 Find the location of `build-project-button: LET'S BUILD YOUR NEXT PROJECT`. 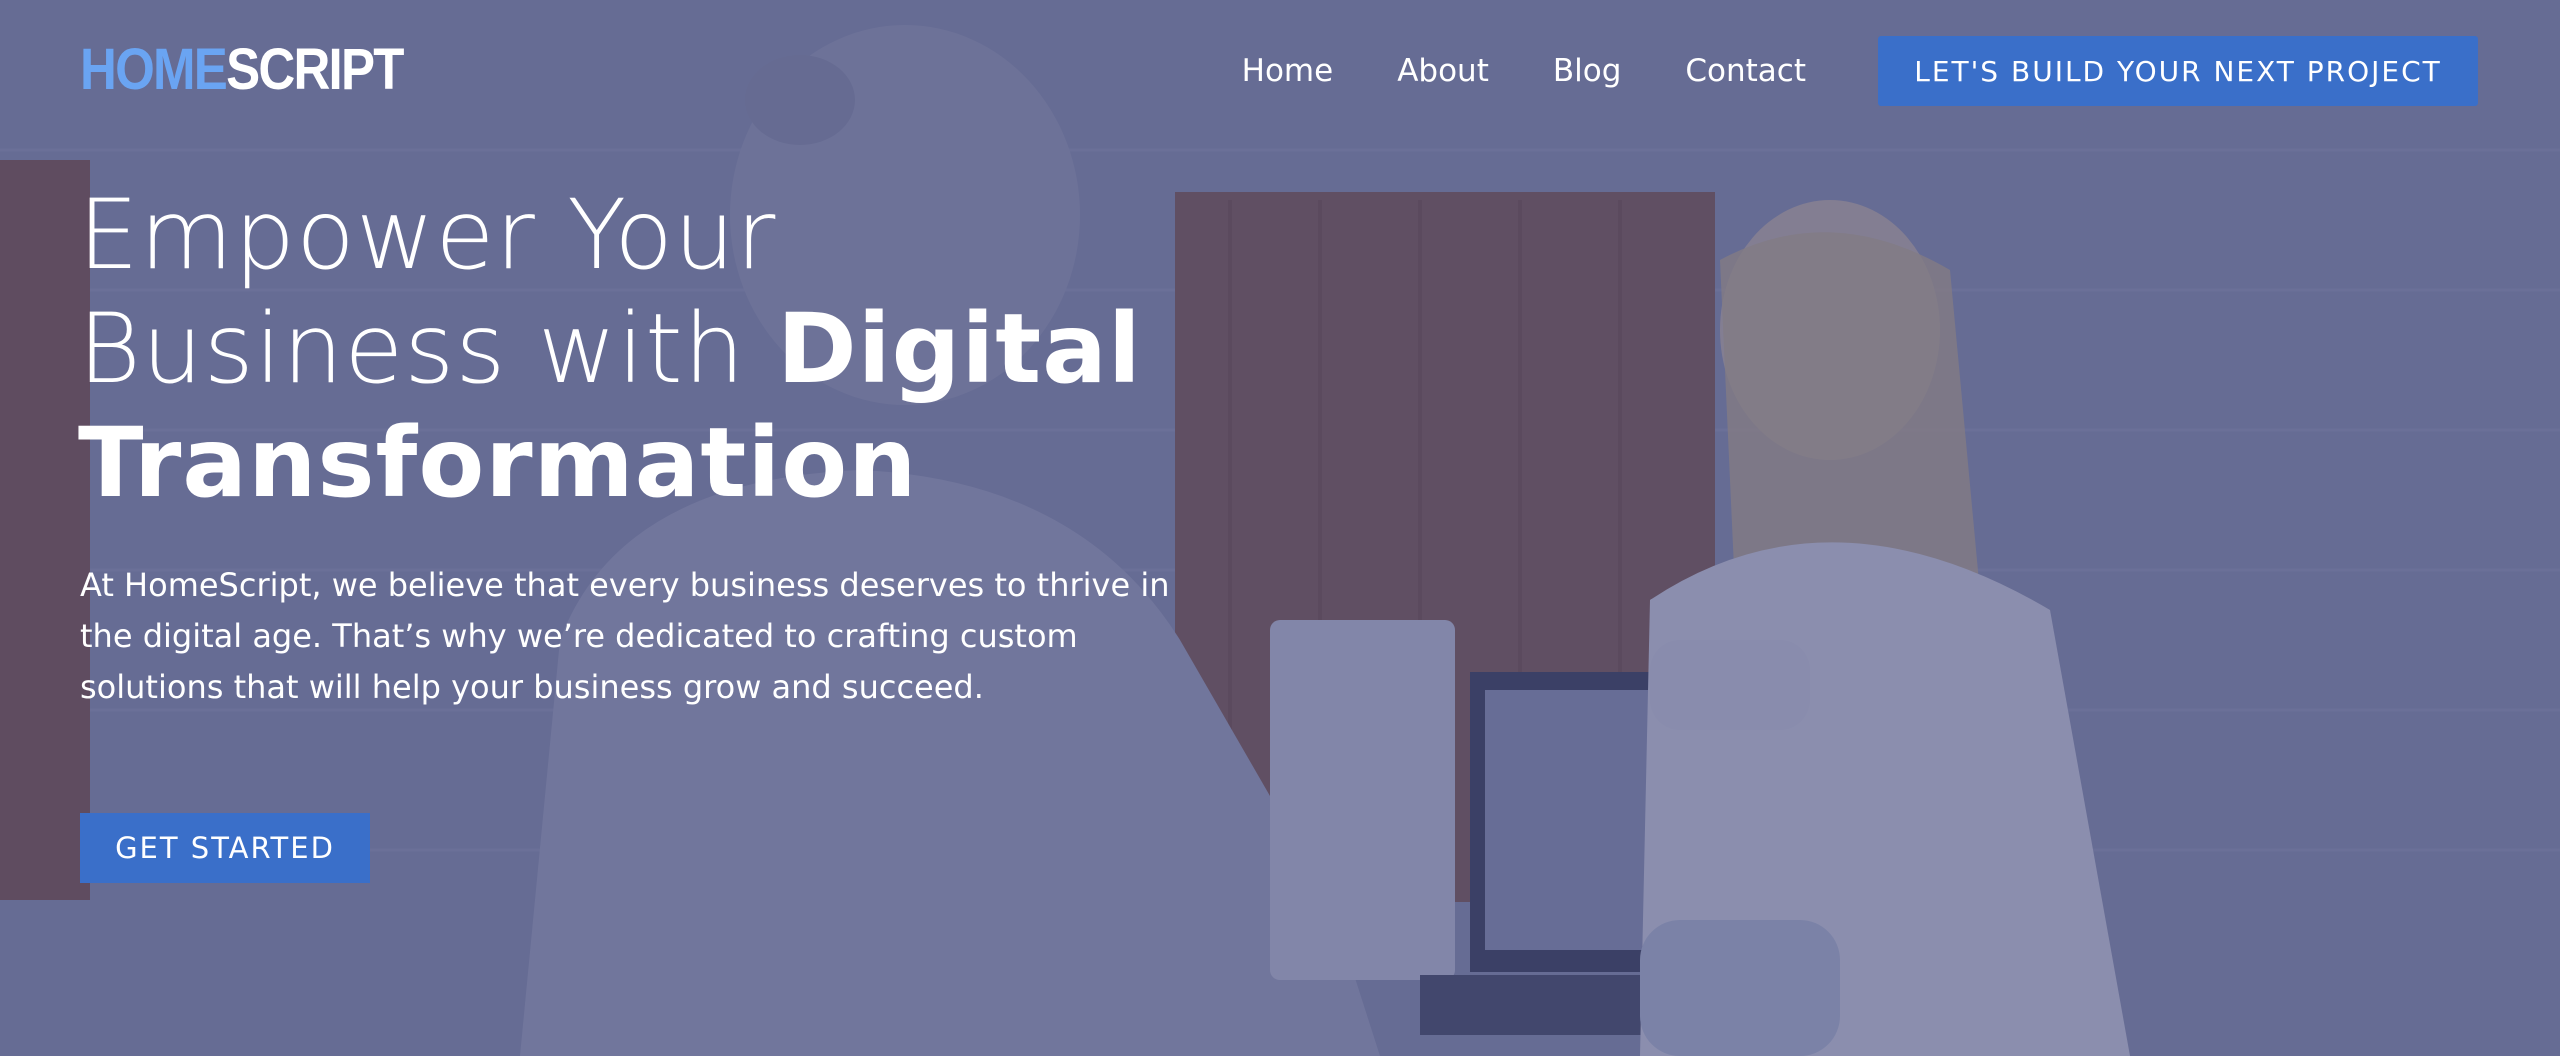

build-project-button: LET'S BUILD YOUR NEXT PROJECT is located at coordinates (2178, 71).